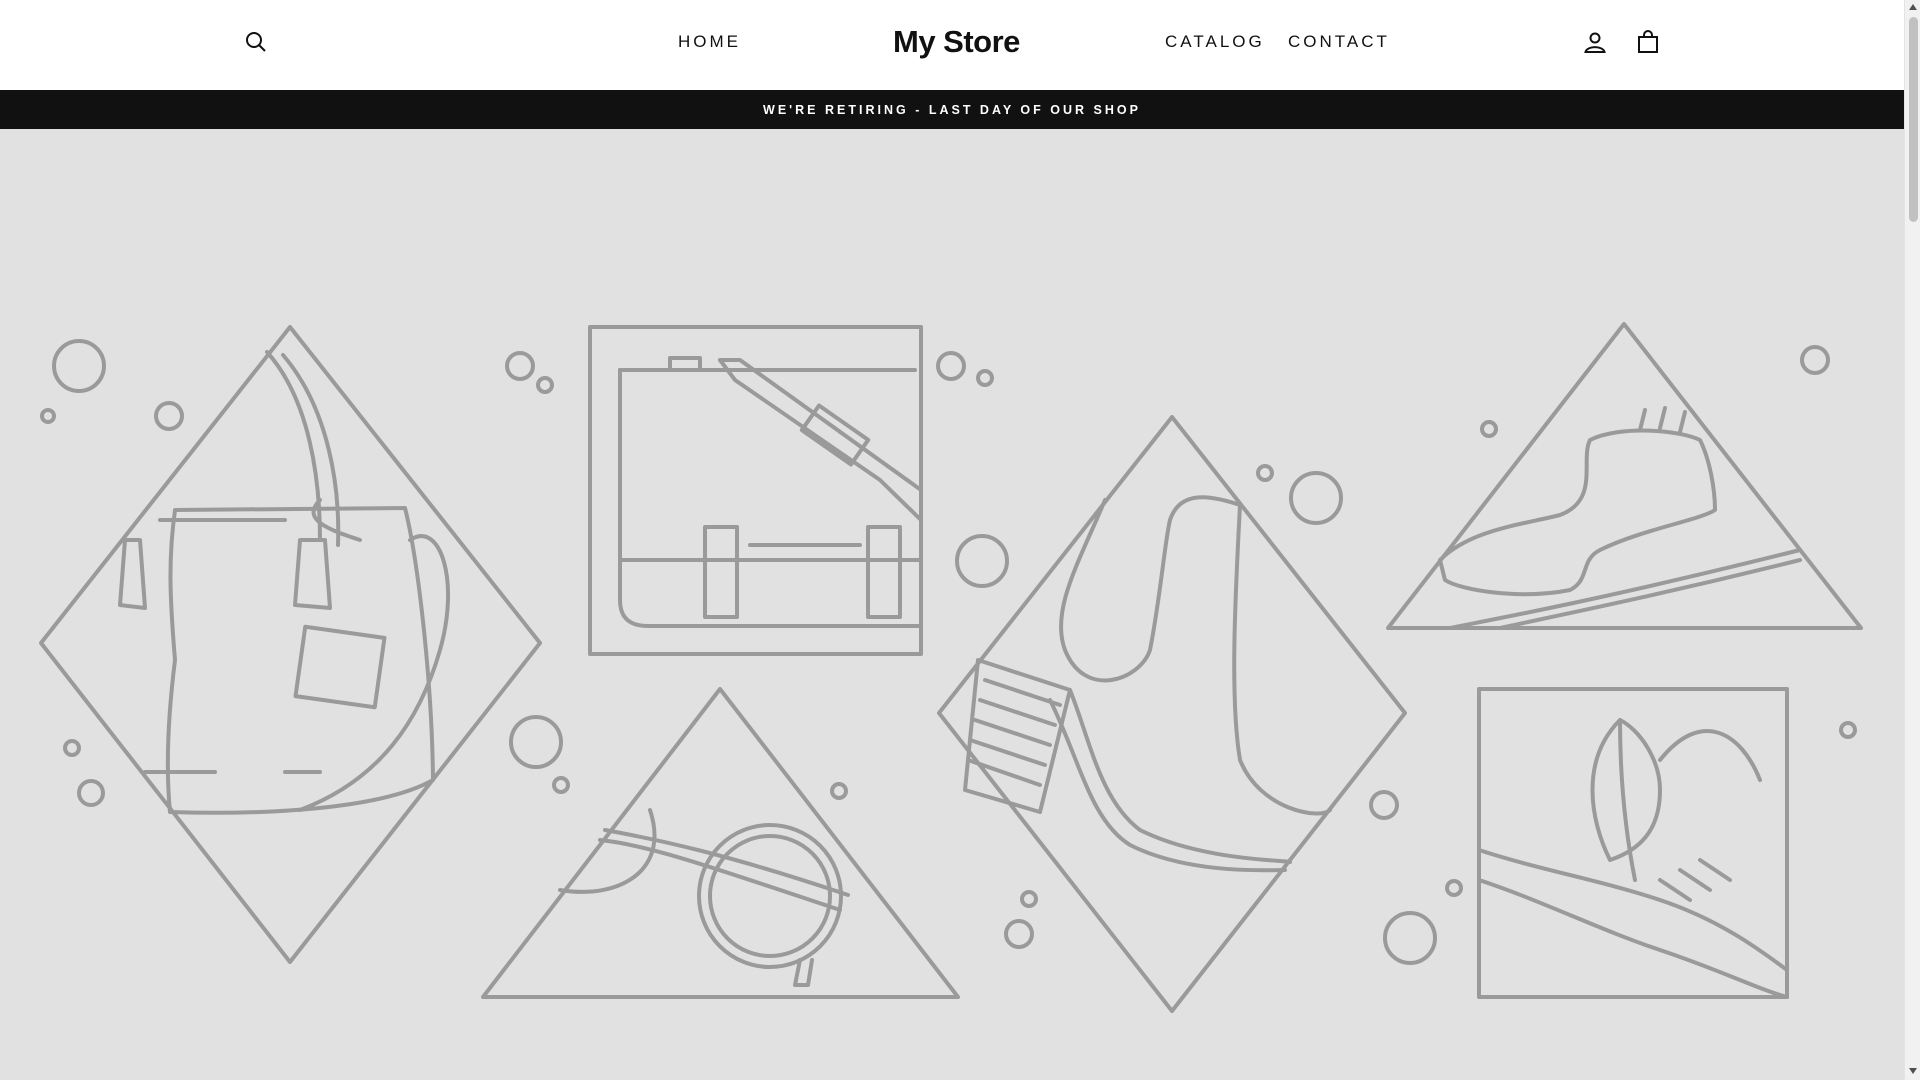  Describe the element at coordinates (749, 490) in the screenshot. I see `messenger-bag-icon` at that location.